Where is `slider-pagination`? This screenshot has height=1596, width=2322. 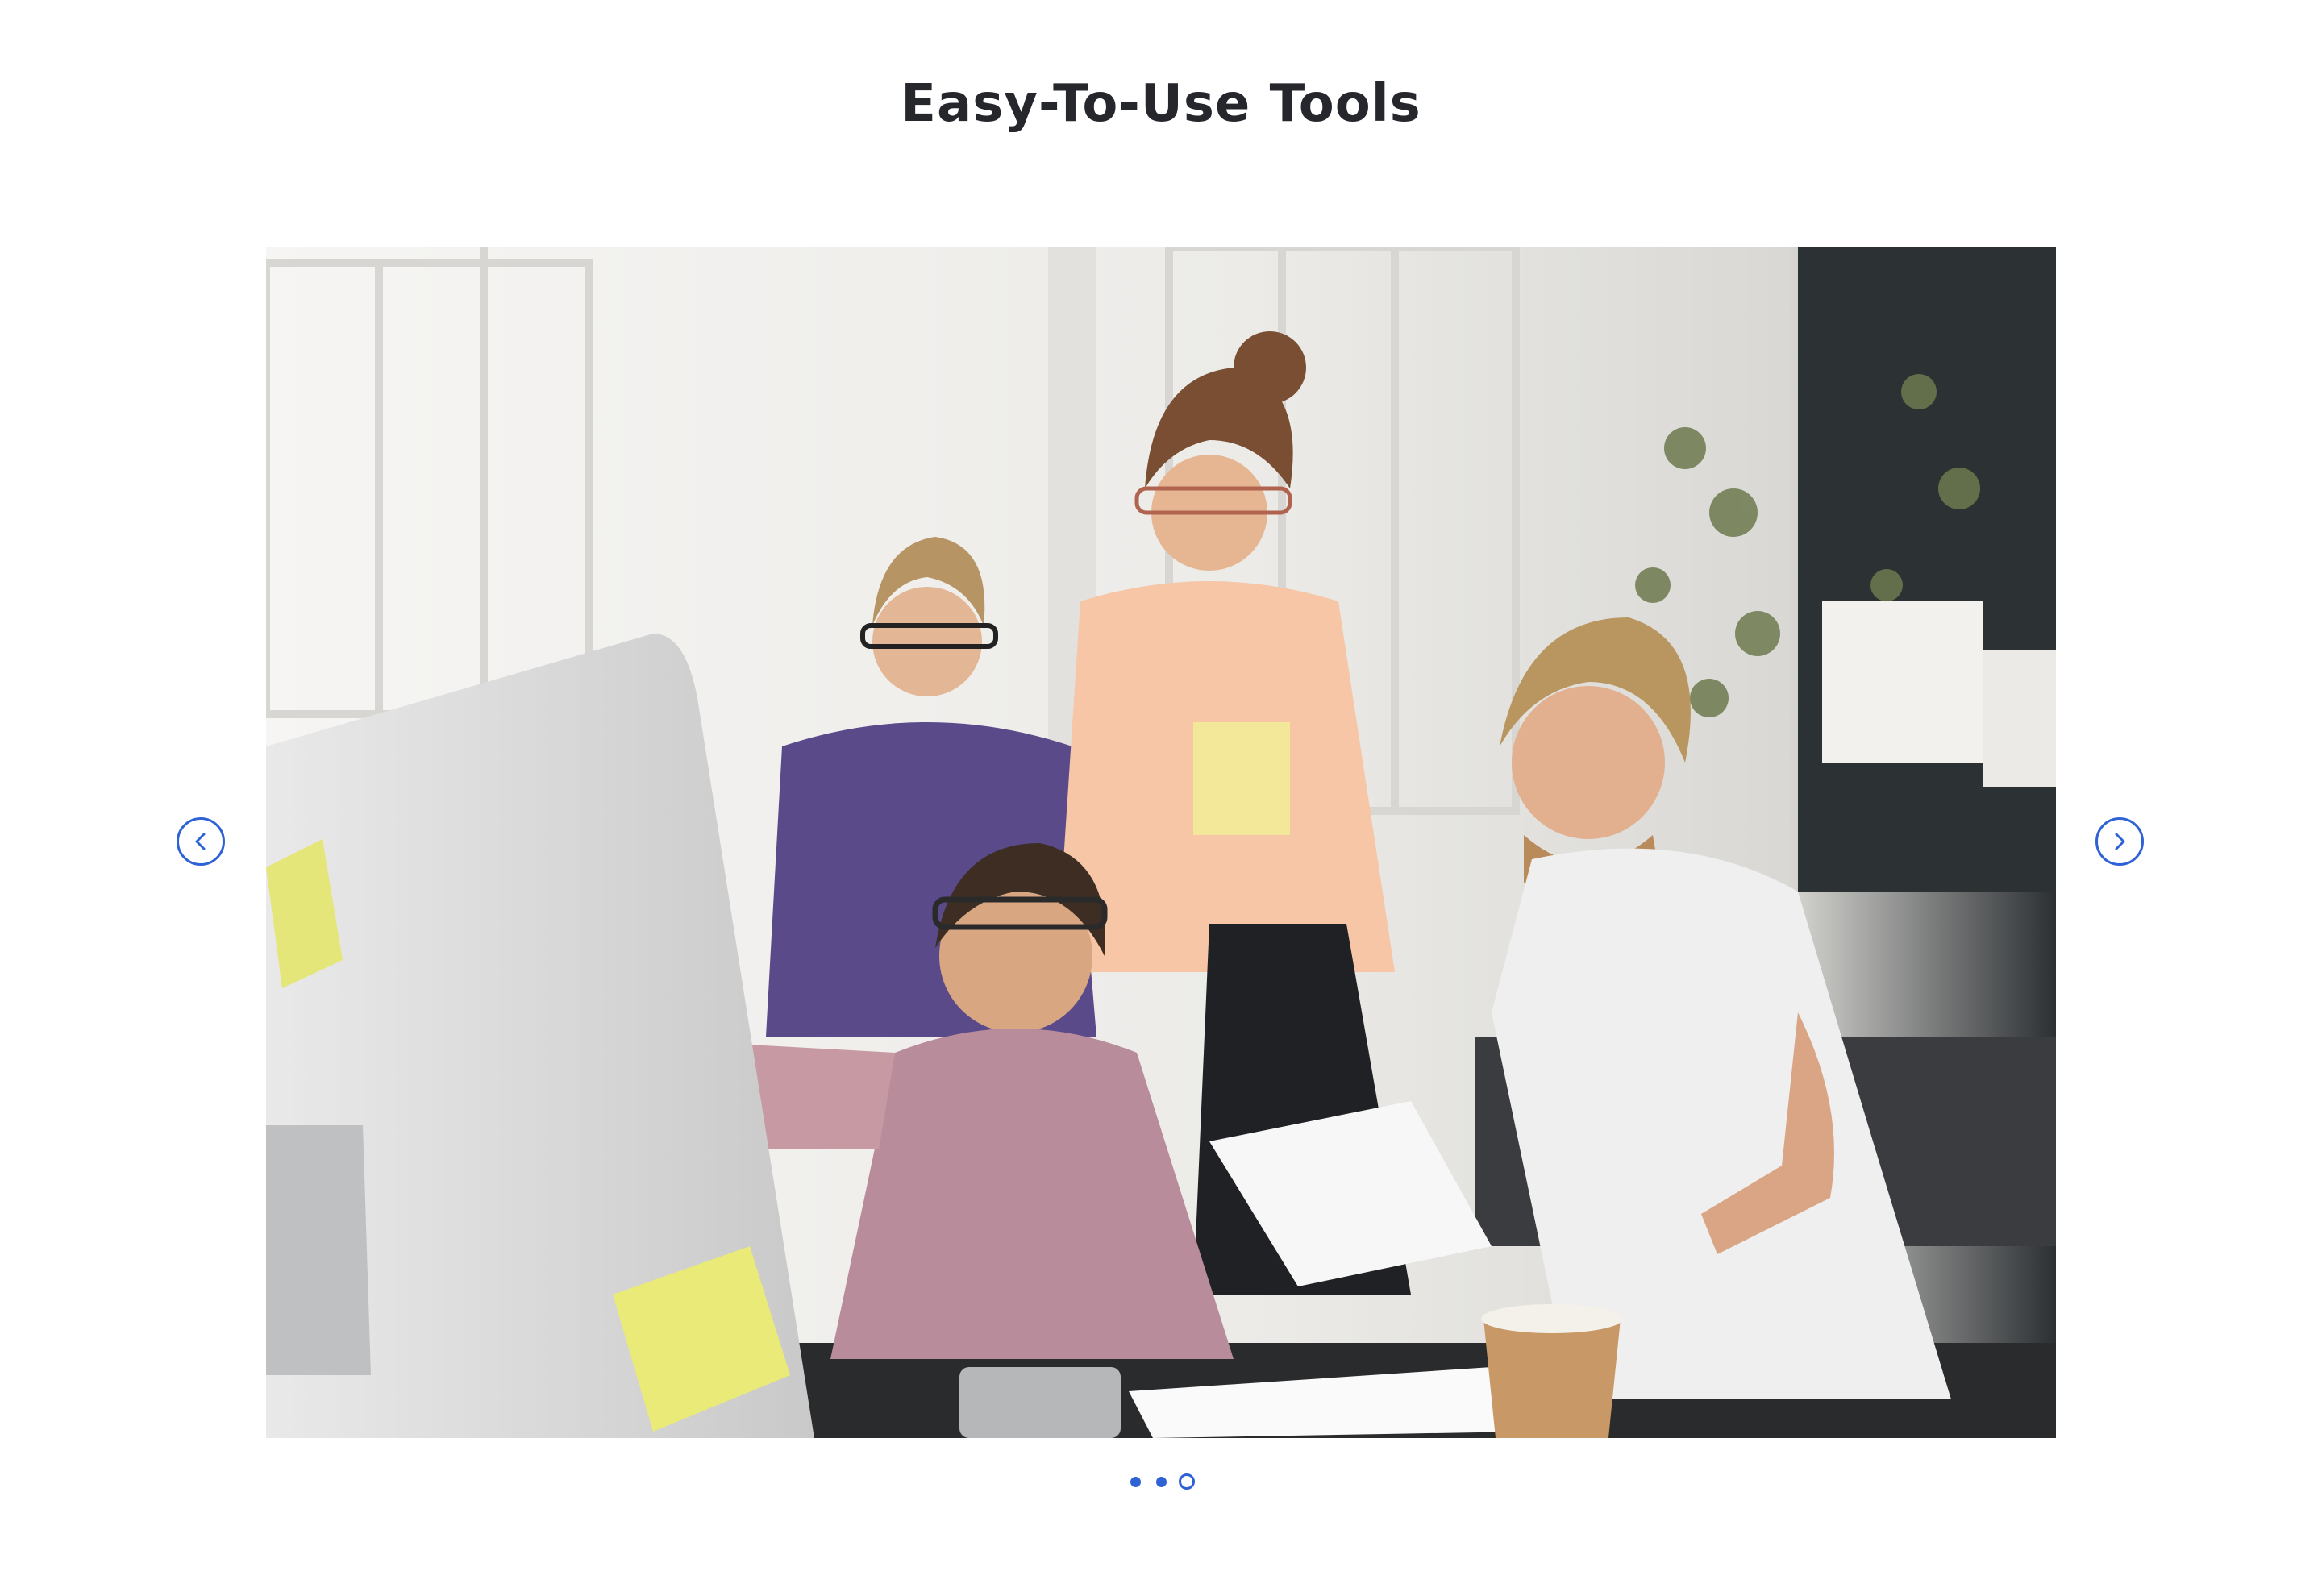 slider-pagination is located at coordinates (1164, 1481).